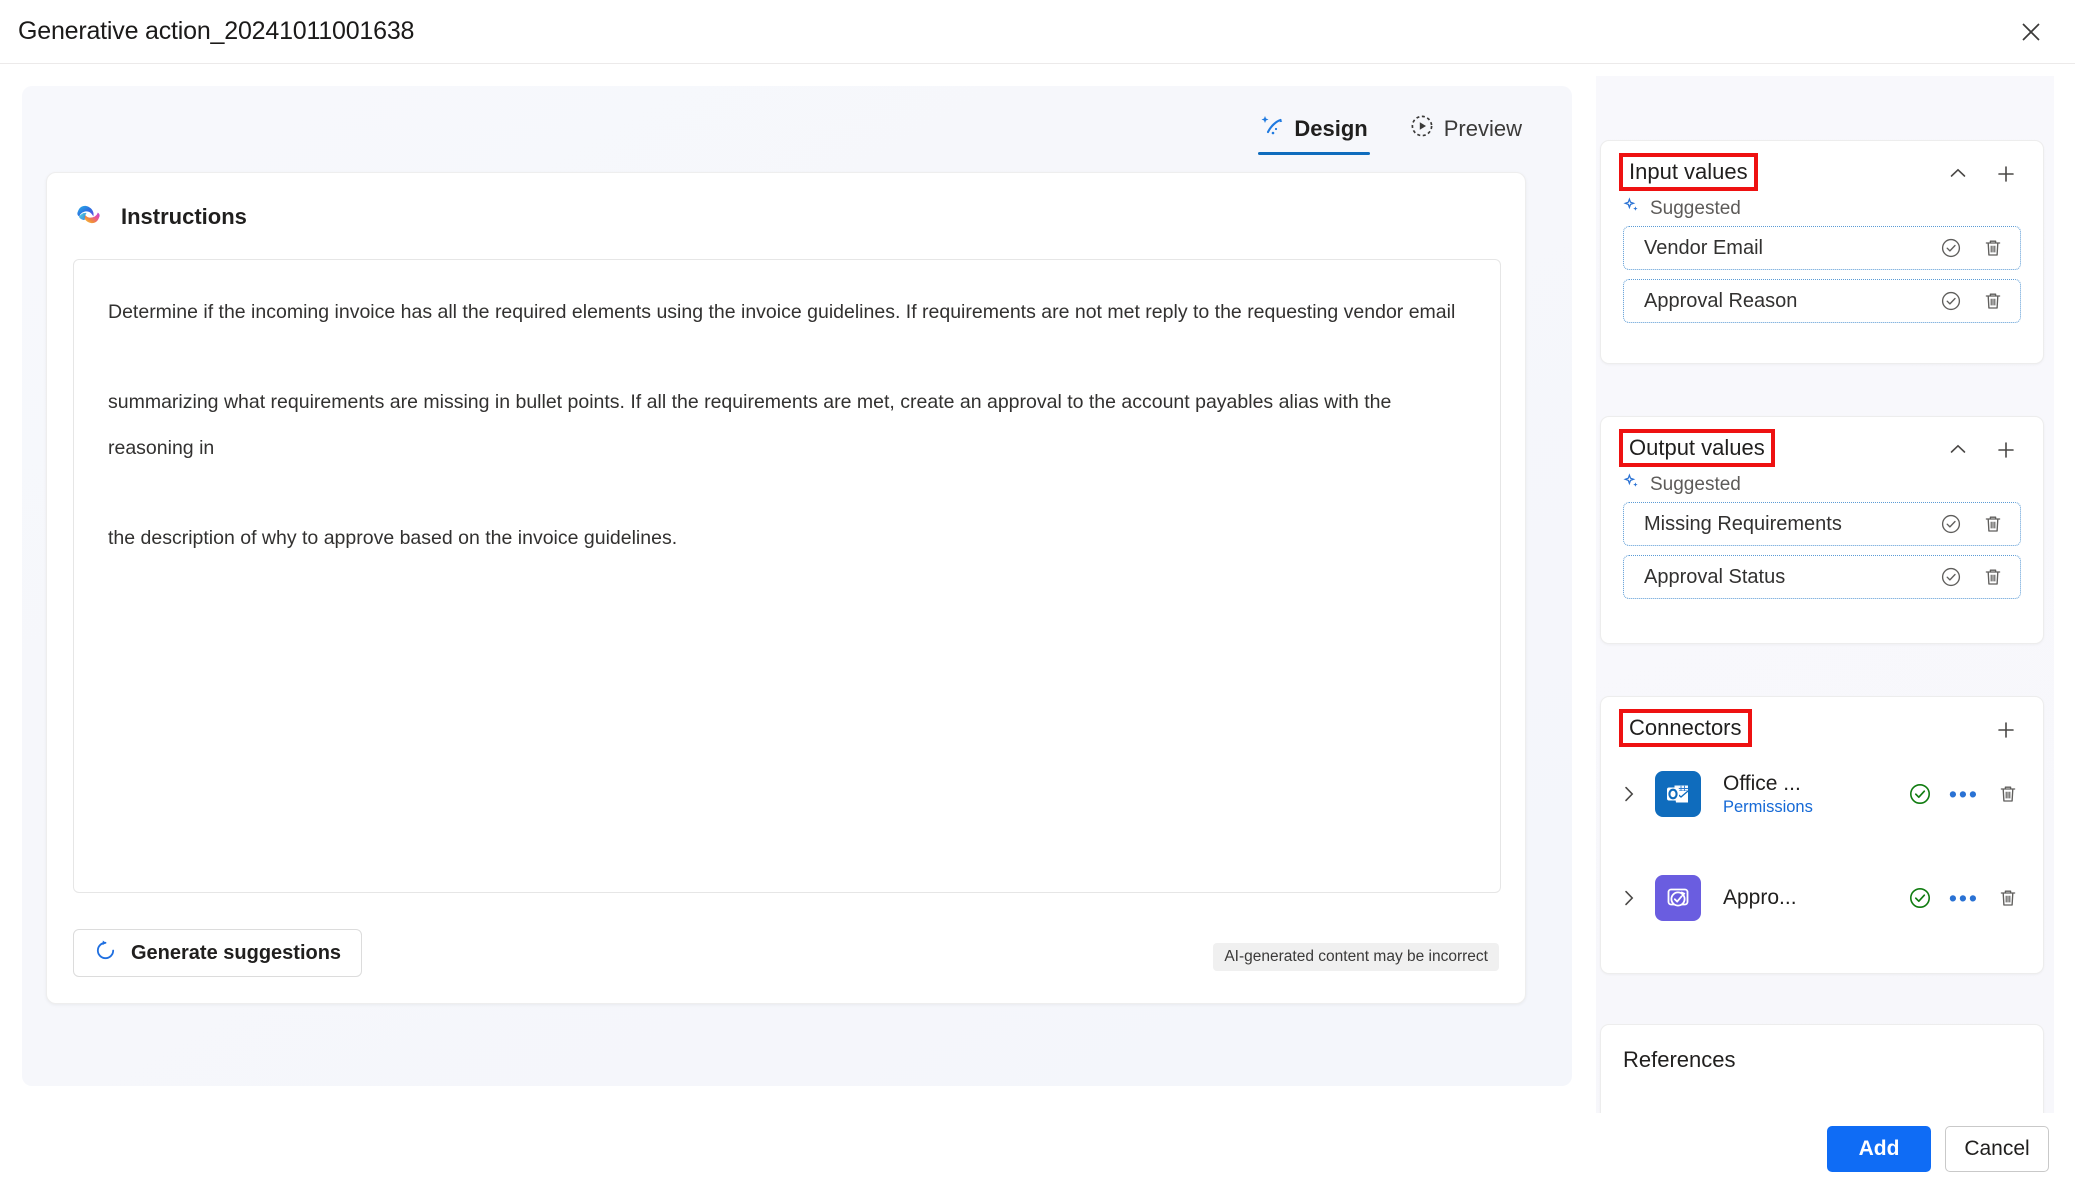 The image size is (2075, 1185). What do you see at coordinates (1715, 576) in the screenshot?
I see `output-value-name: Approval Status` at bounding box center [1715, 576].